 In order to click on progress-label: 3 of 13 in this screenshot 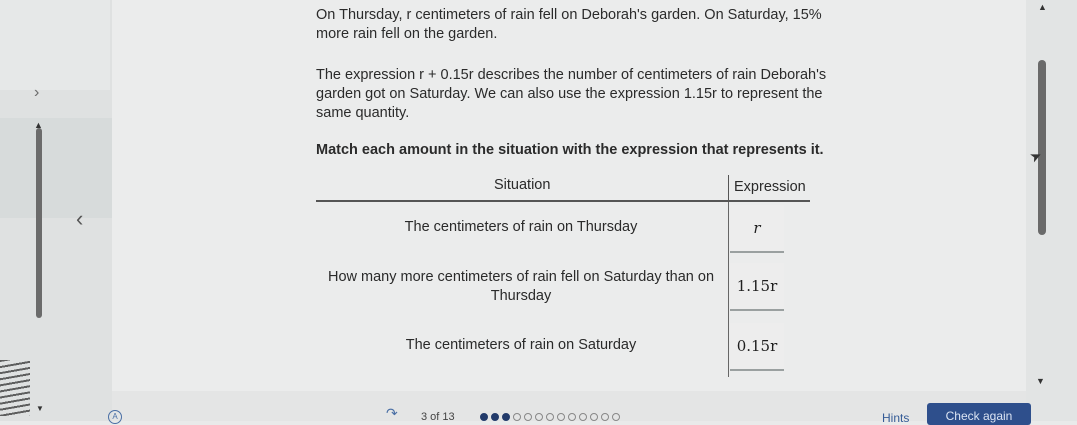, I will do `click(438, 417)`.